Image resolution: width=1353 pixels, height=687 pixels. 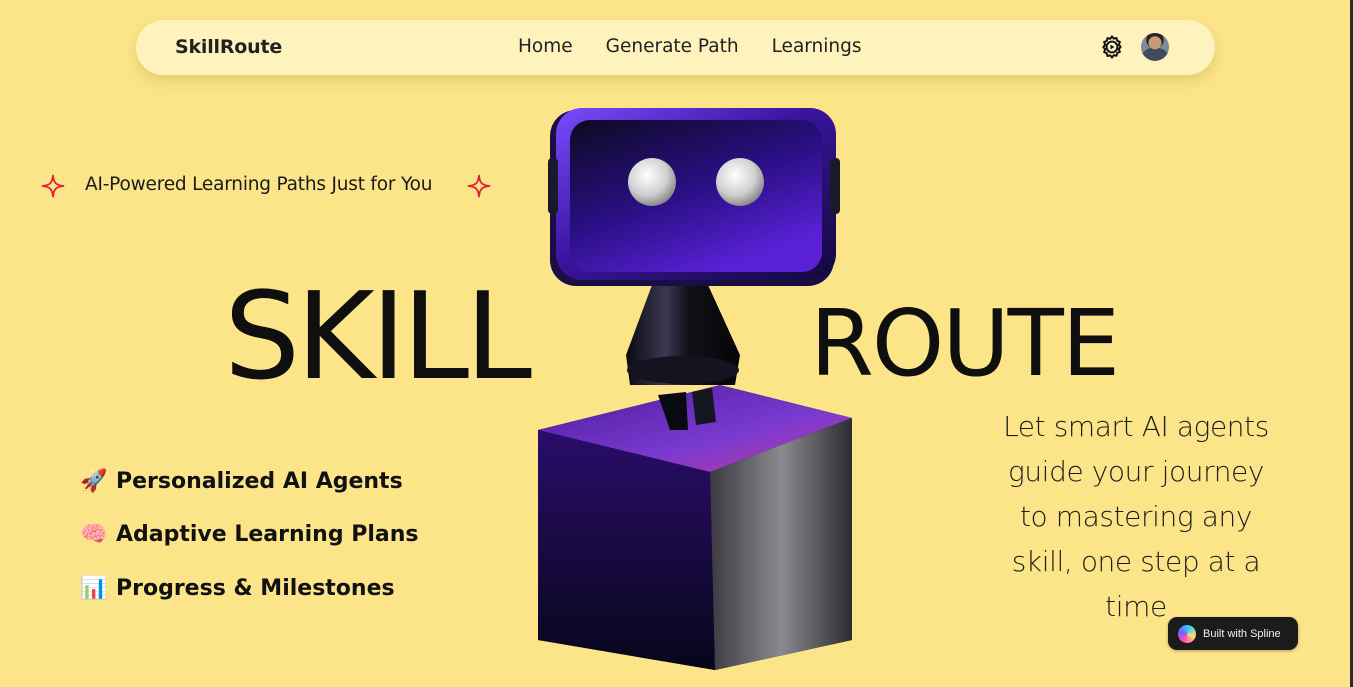 What do you see at coordinates (1187, 633) in the screenshot?
I see `spline-logo-icon` at bounding box center [1187, 633].